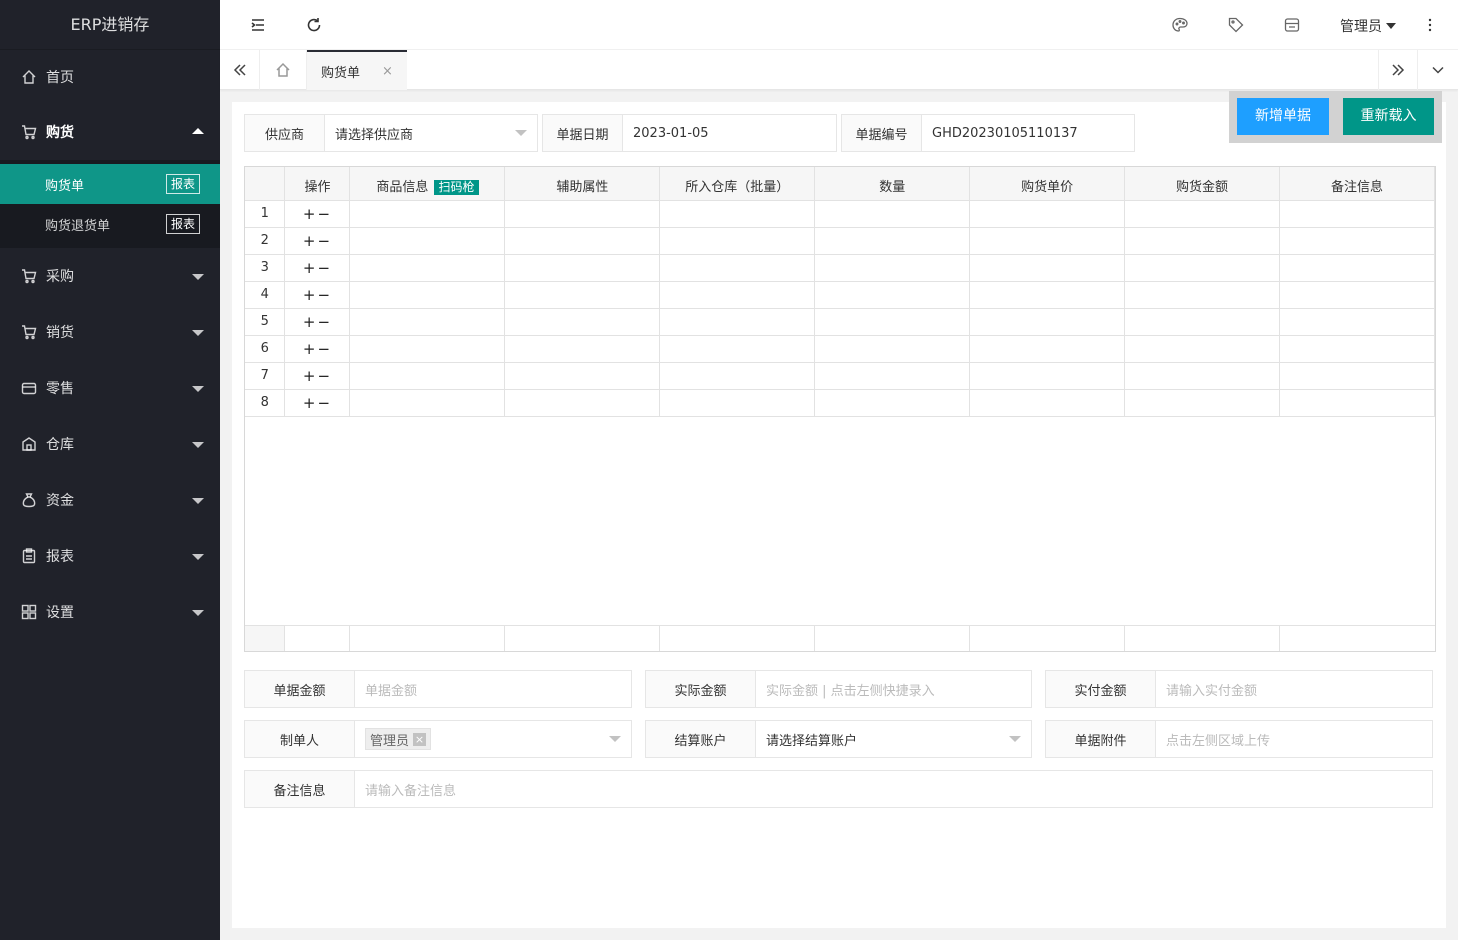  Describe the element at coordinates (893, 789) in the screenshot. I see `note-input: 请输入备注信息` at that location.